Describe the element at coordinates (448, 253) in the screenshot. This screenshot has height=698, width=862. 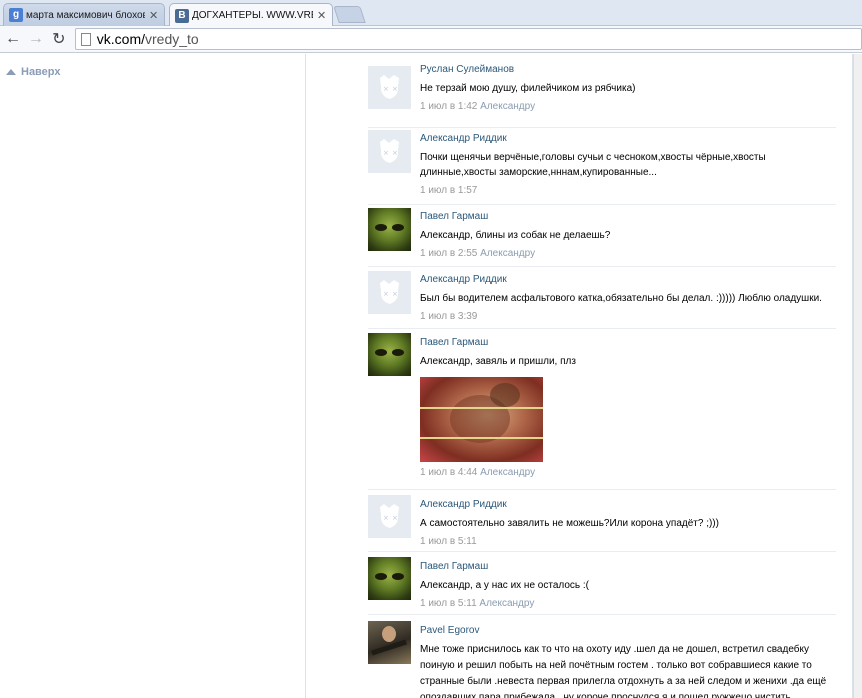
I see `comment-date: 1 июл в 2:55` at that location.